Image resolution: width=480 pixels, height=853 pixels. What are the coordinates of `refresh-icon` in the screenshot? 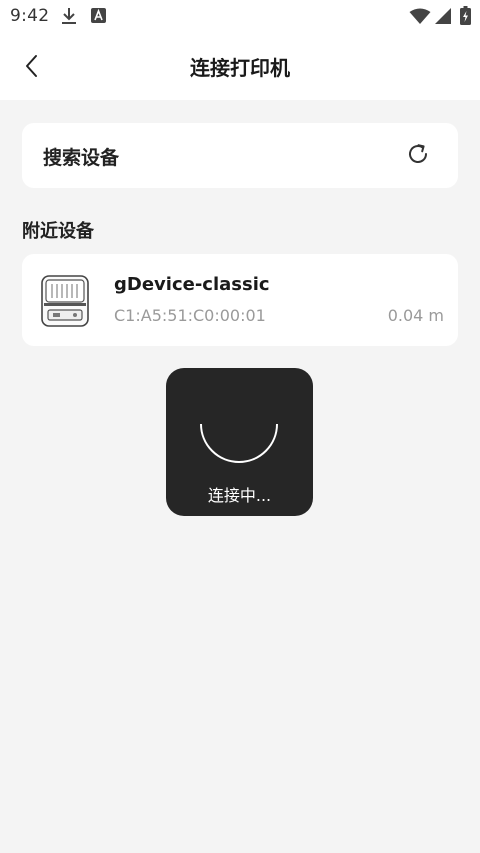 It's located at (418, 156).